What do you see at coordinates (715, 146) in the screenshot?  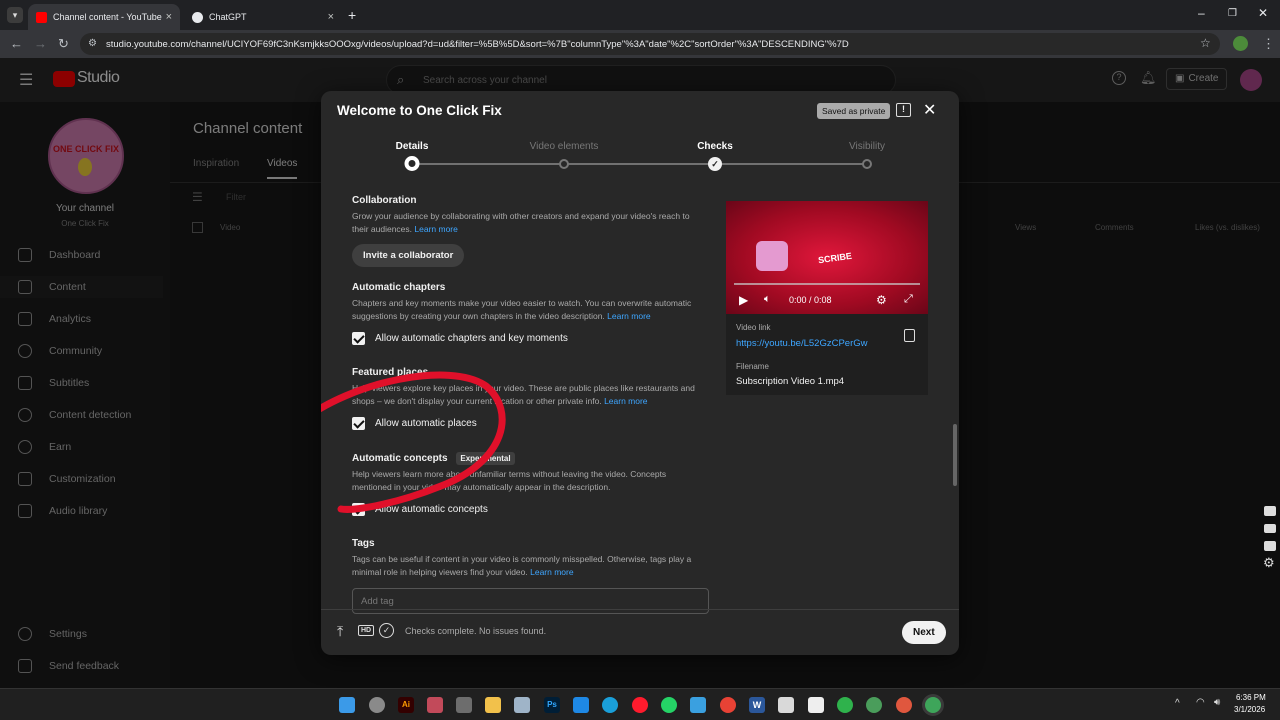 I see `step-checks-label: Checks` at bounding box center [715, 146].